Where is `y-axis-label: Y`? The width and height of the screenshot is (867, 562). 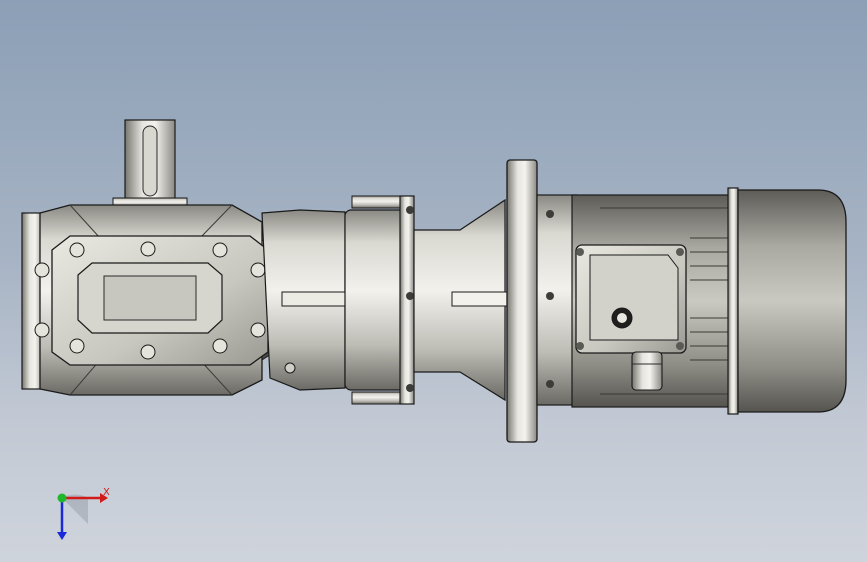 y-axis-label: Y is located at coordinates (62, 536).